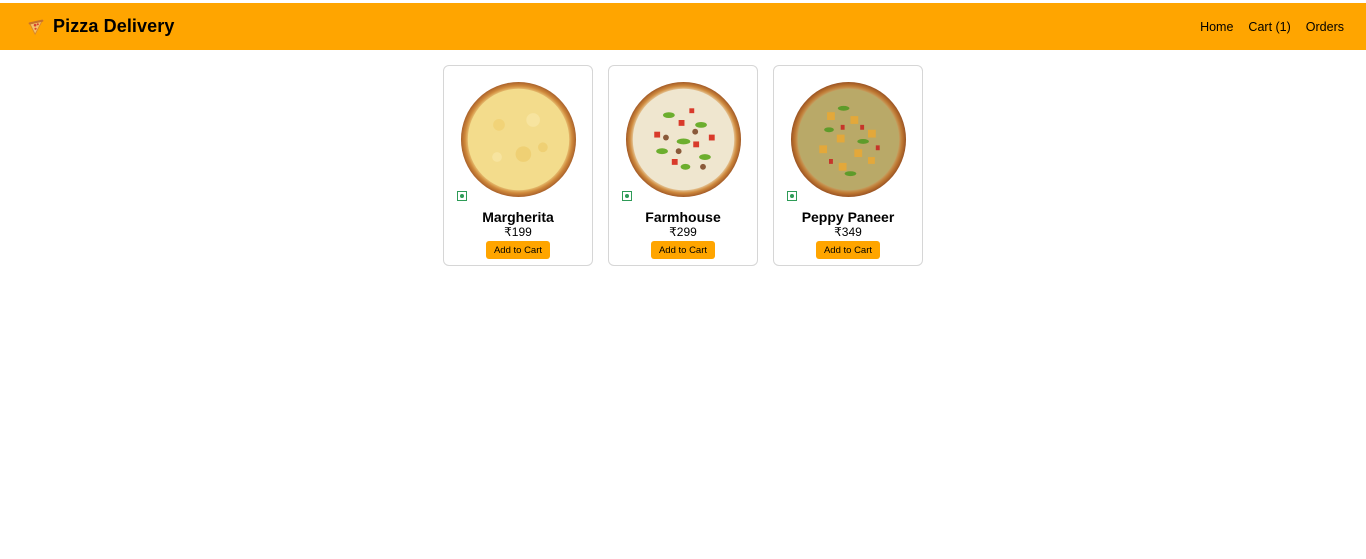 The image size is (1366, 559). I want to click on nav-orders-link: Orders, so click(1325, 27).